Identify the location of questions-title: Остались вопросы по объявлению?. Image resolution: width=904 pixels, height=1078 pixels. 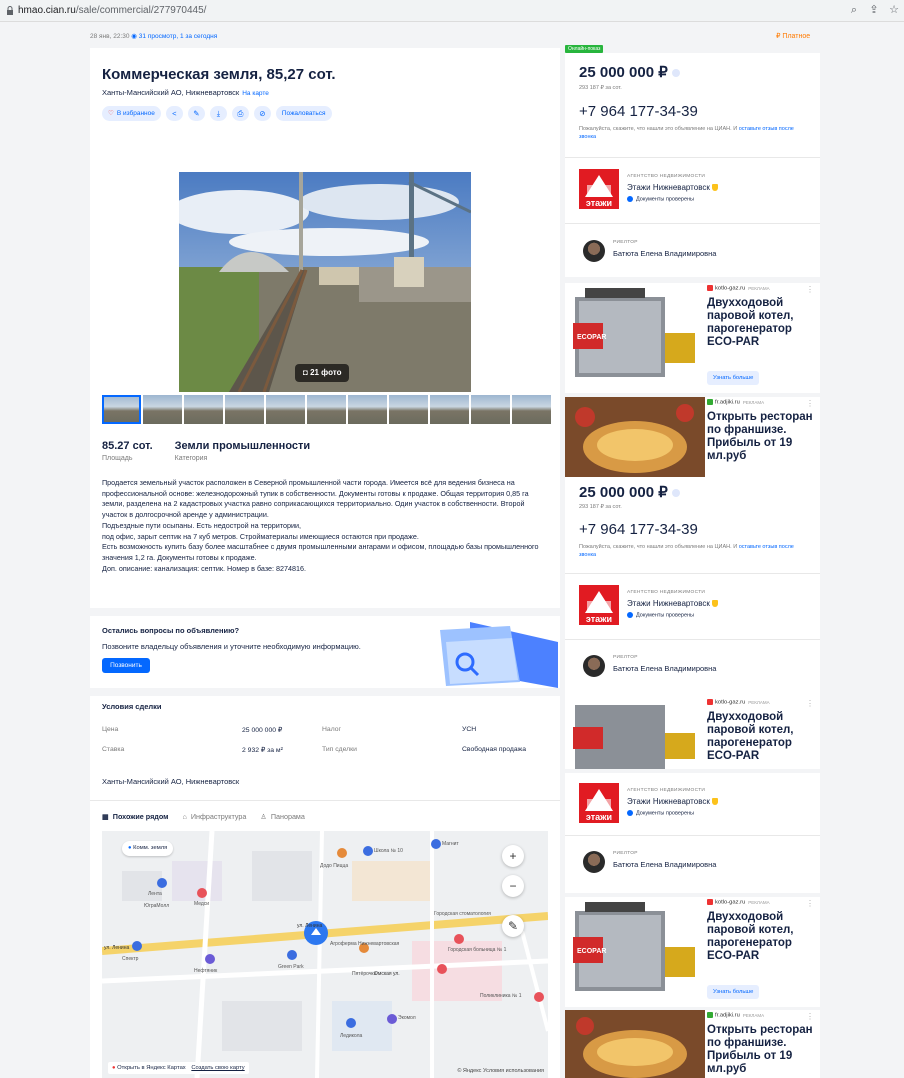
(171, 630).